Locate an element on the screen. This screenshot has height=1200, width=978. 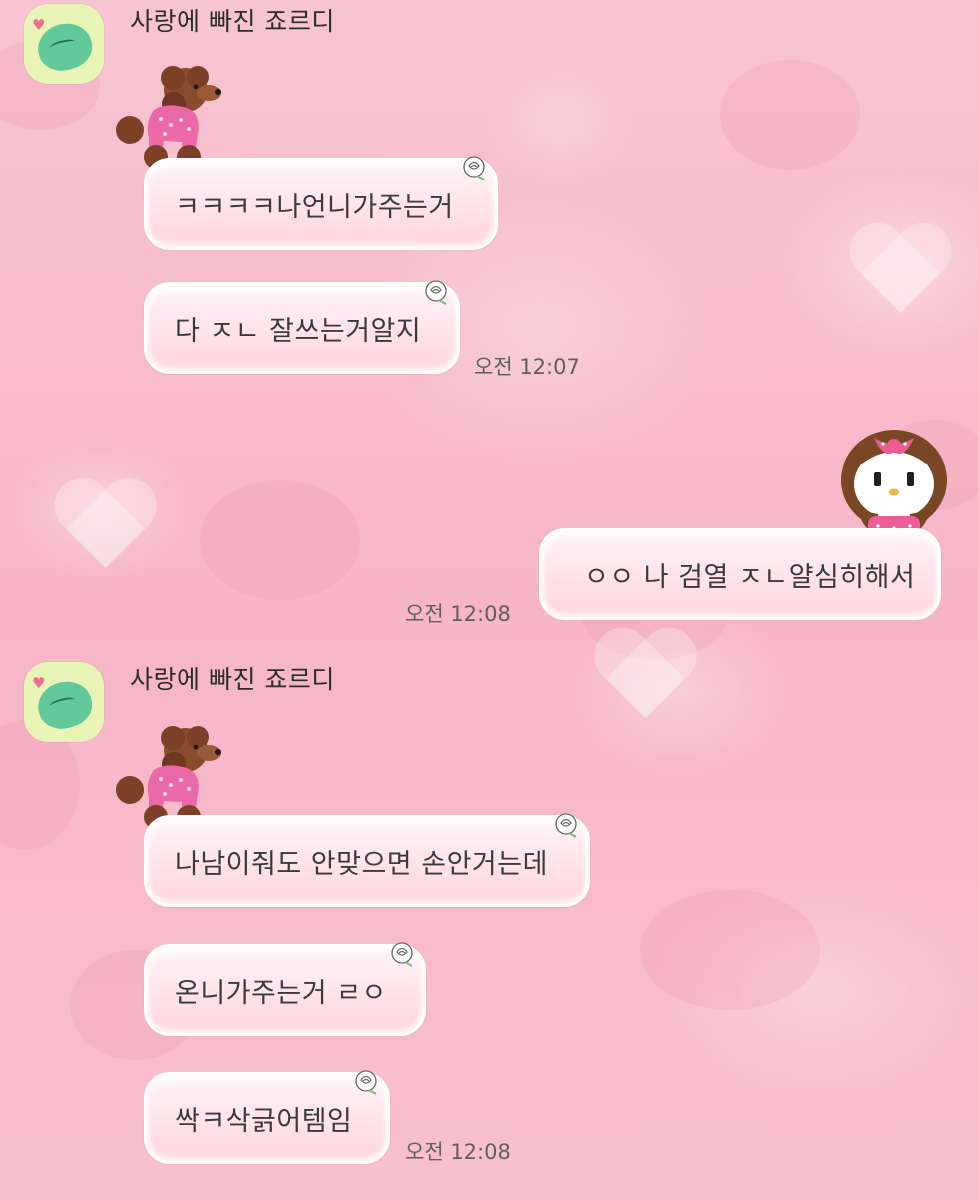
message-bubble: 온니가주는거 ㄹㅇ is located at coordinates (285, 989).